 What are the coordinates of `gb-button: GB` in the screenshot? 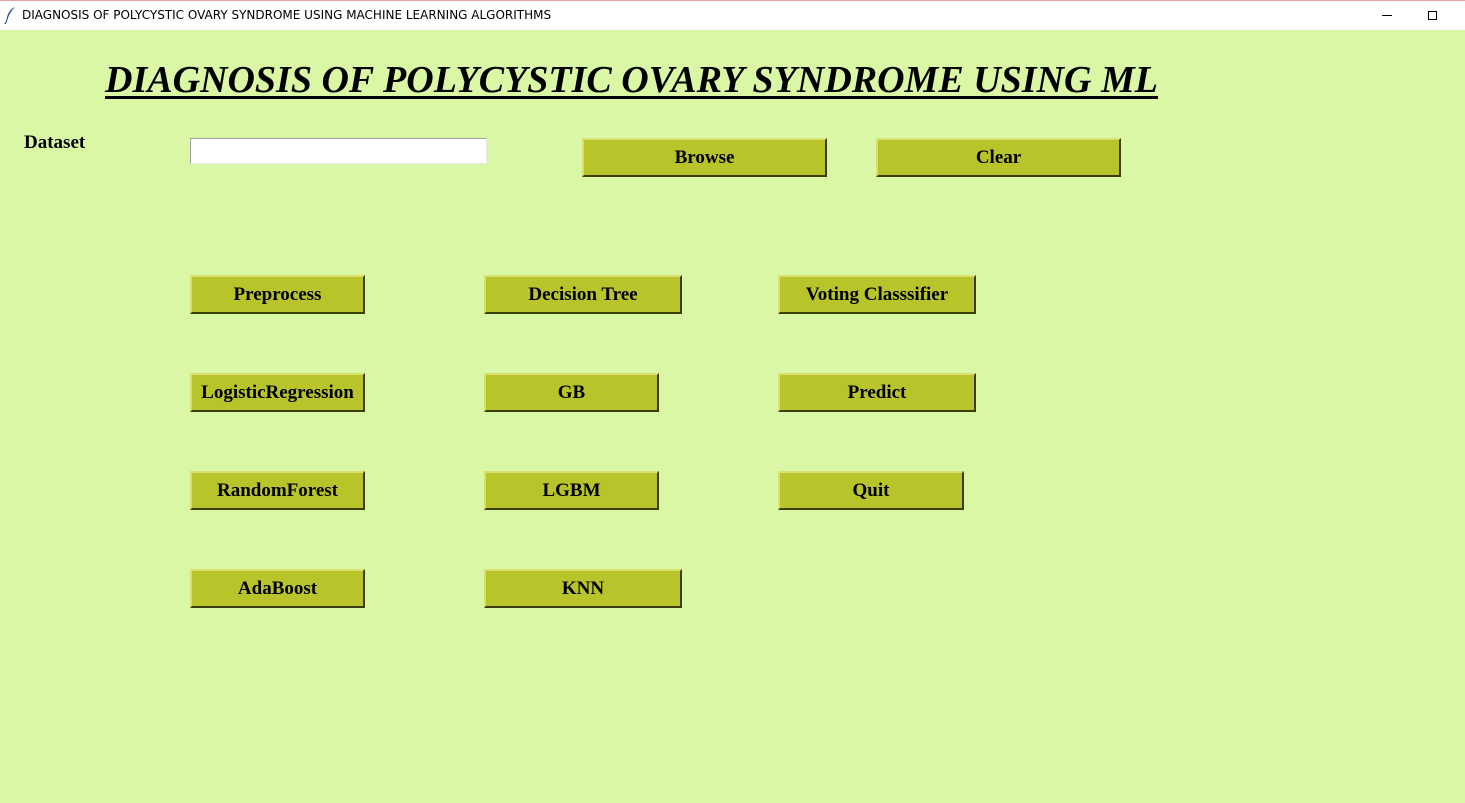 It's located at (571, 392).